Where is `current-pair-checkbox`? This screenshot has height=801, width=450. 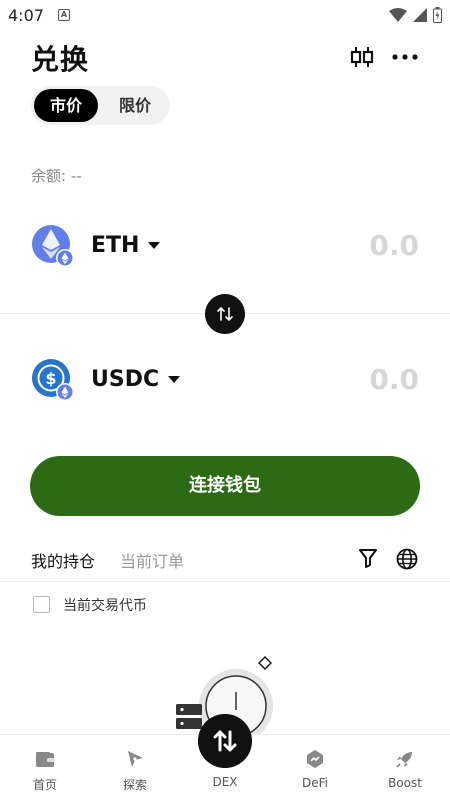 current-pair-checkbox is located at coordinates (41, 604).